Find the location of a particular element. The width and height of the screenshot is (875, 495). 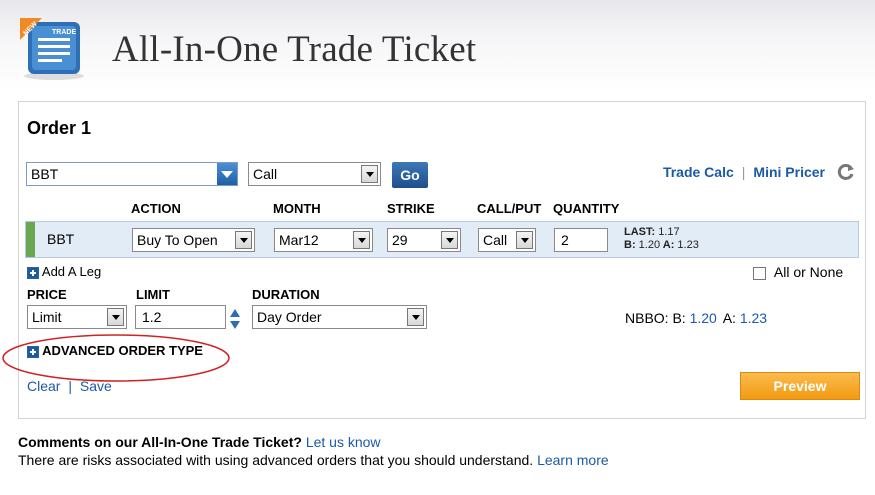

nbbo-bid: 1.20 is located at coordinates (703, 318).